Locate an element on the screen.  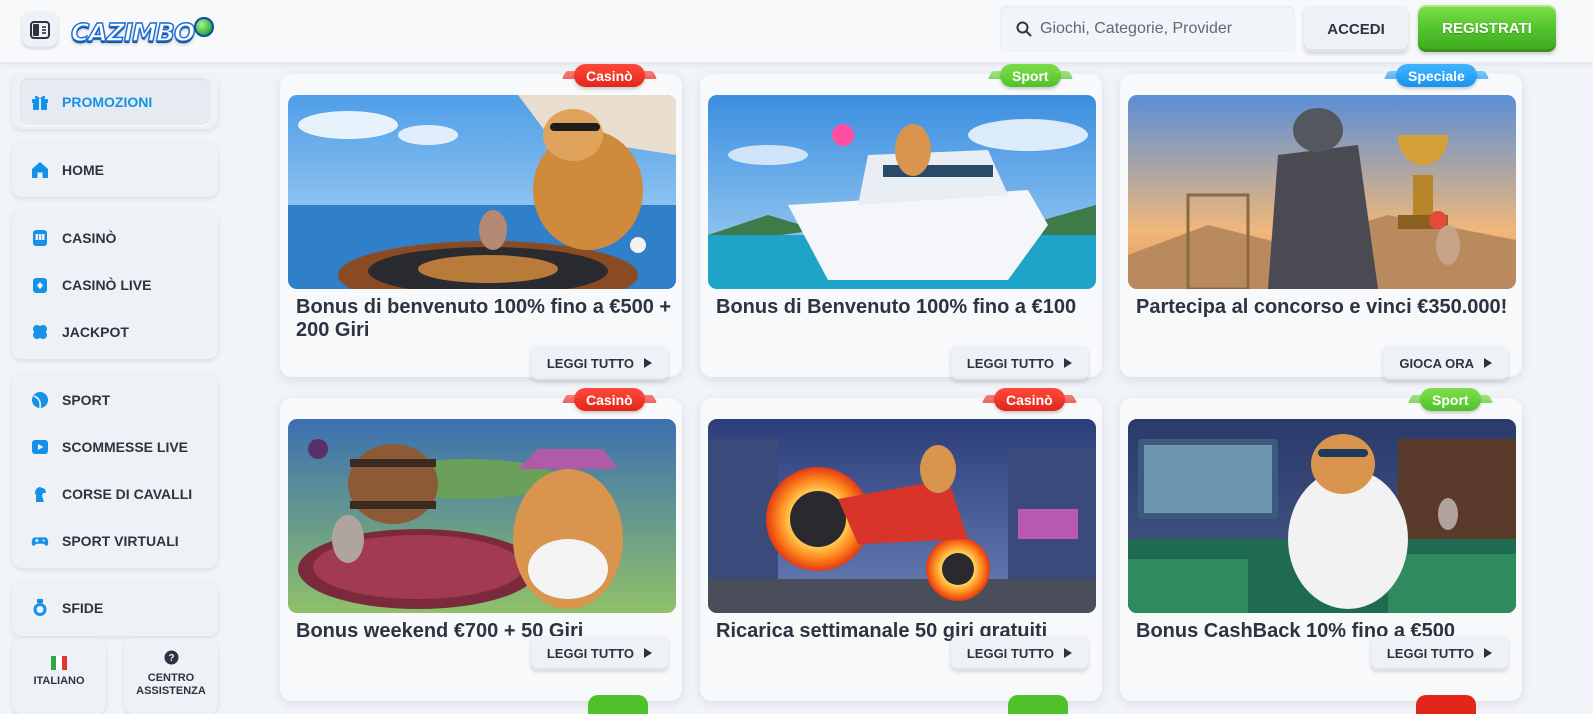
sidebar-group-home: HOME is located at coordinates (115, 169).